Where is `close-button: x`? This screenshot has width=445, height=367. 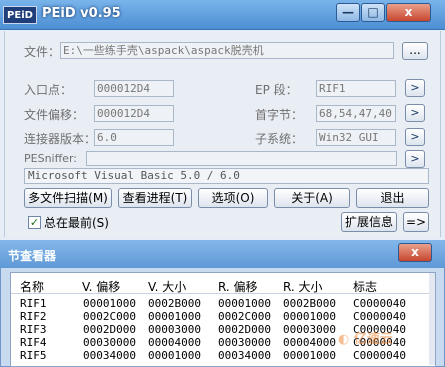 close-button: x is located at coordinates (408, 12).